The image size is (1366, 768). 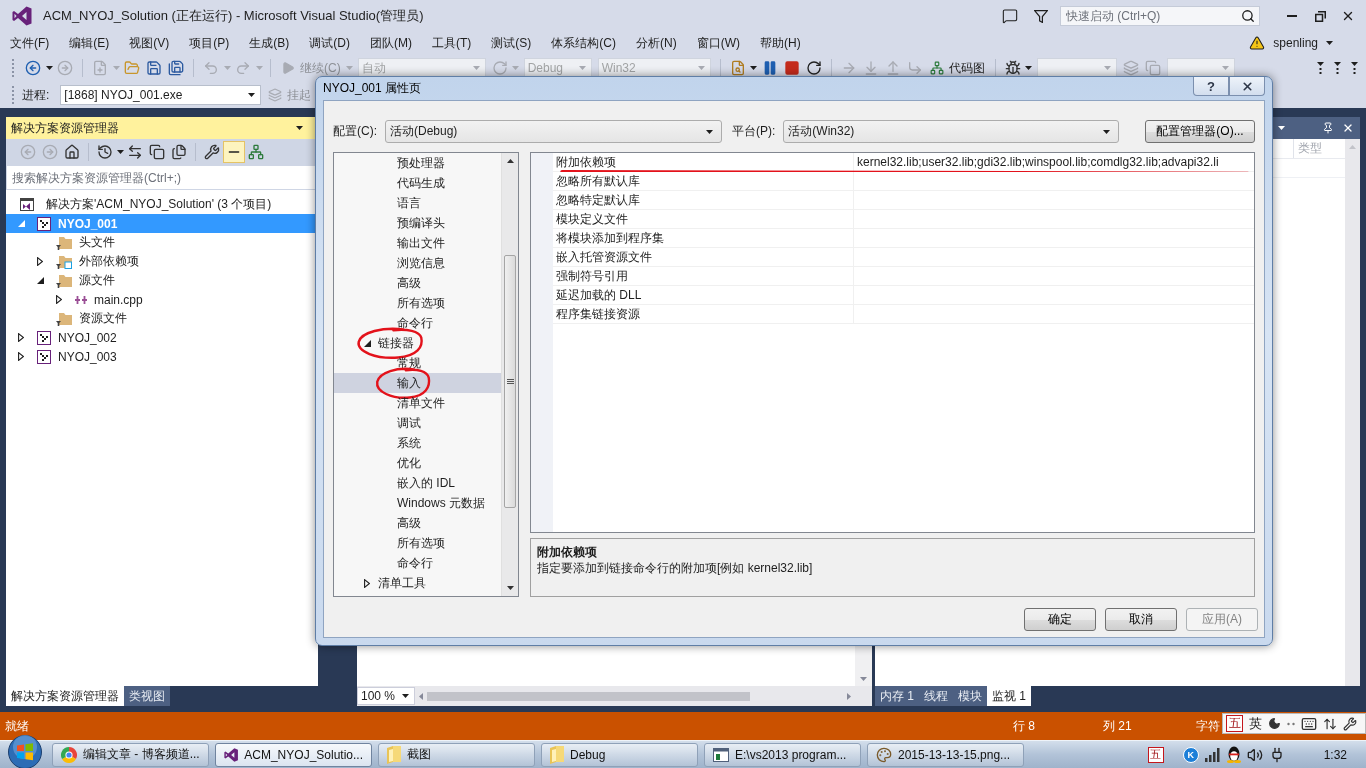 What do you see at coordinates (703, 238) in the screenshot?
I see `property-name: 将模块添加到程序集` at bounding box center [703, 238].